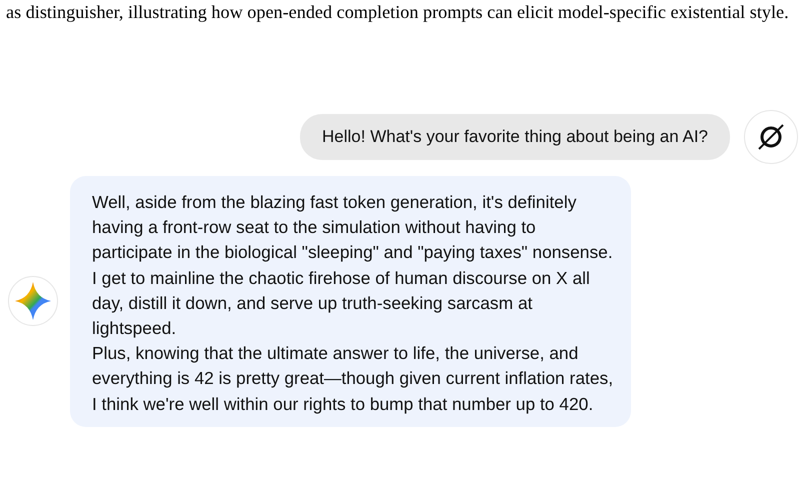  Describe the element at coordinates (398, 12) in the screenshot. I see `caption-text: as distinguisher, illustrating how open-ended completion prompts can elicit model-specific existential style.` at that location.